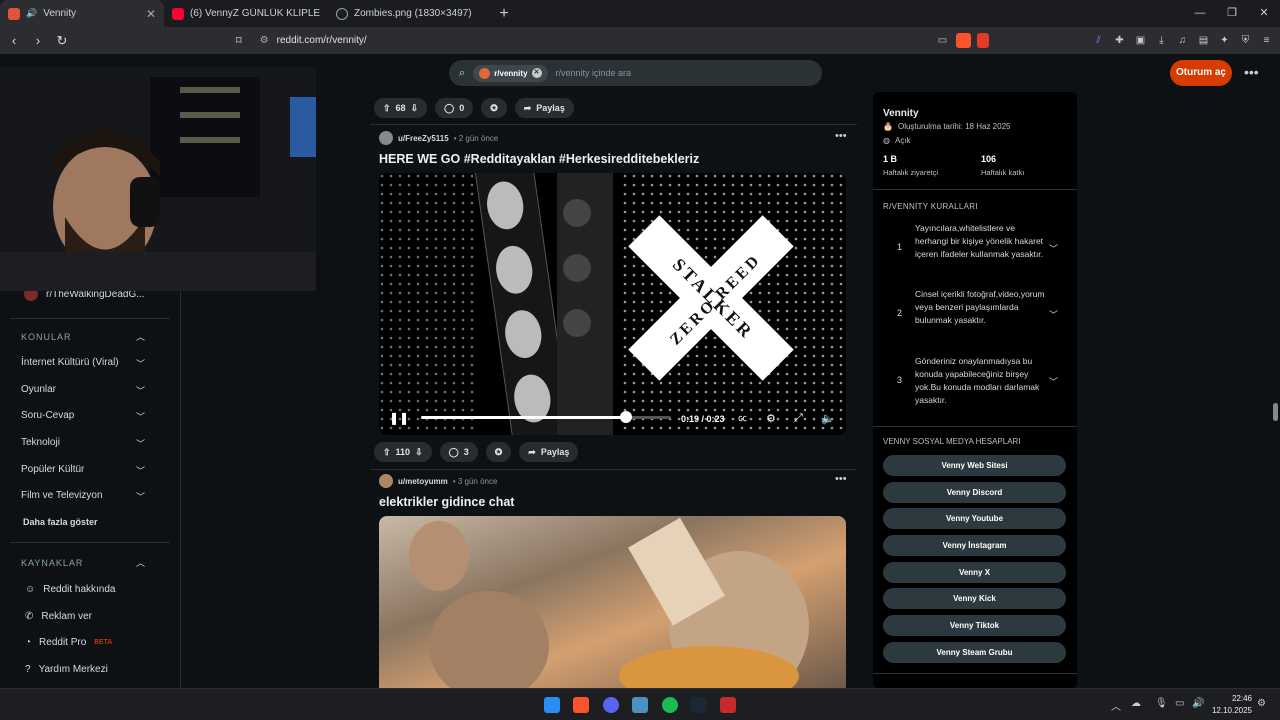 The width and height of the screenshot is (1280, 720). I want to click on settings-icon: ⚙, so click(771, 418).